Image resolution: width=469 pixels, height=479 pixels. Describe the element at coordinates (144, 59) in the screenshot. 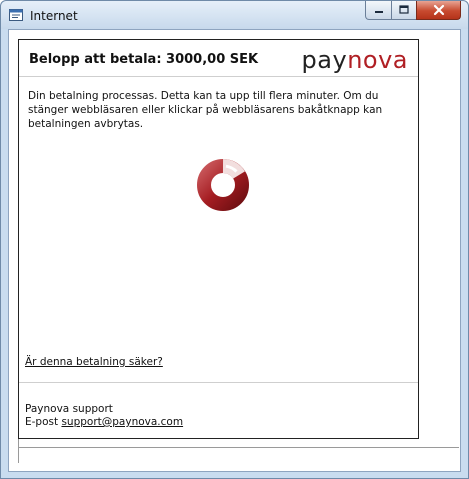

I see `amount-heading: Belopp att betala: 3000,00 SEK` at that location.